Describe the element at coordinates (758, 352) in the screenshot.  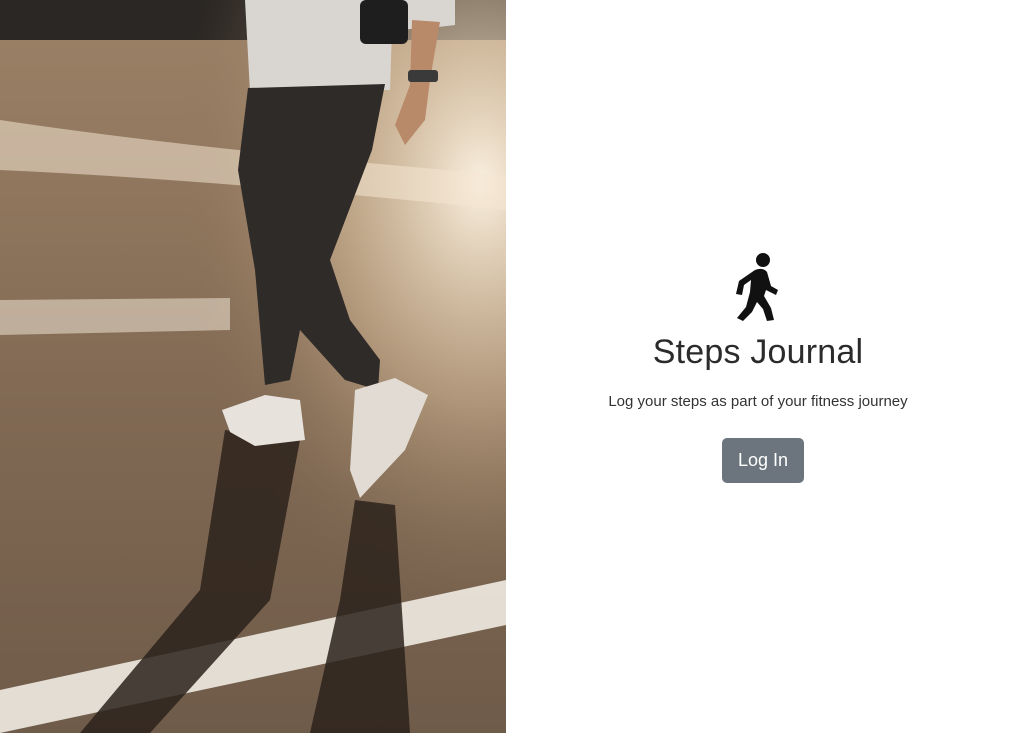
I see `app-title: Steps Journal` at that location.